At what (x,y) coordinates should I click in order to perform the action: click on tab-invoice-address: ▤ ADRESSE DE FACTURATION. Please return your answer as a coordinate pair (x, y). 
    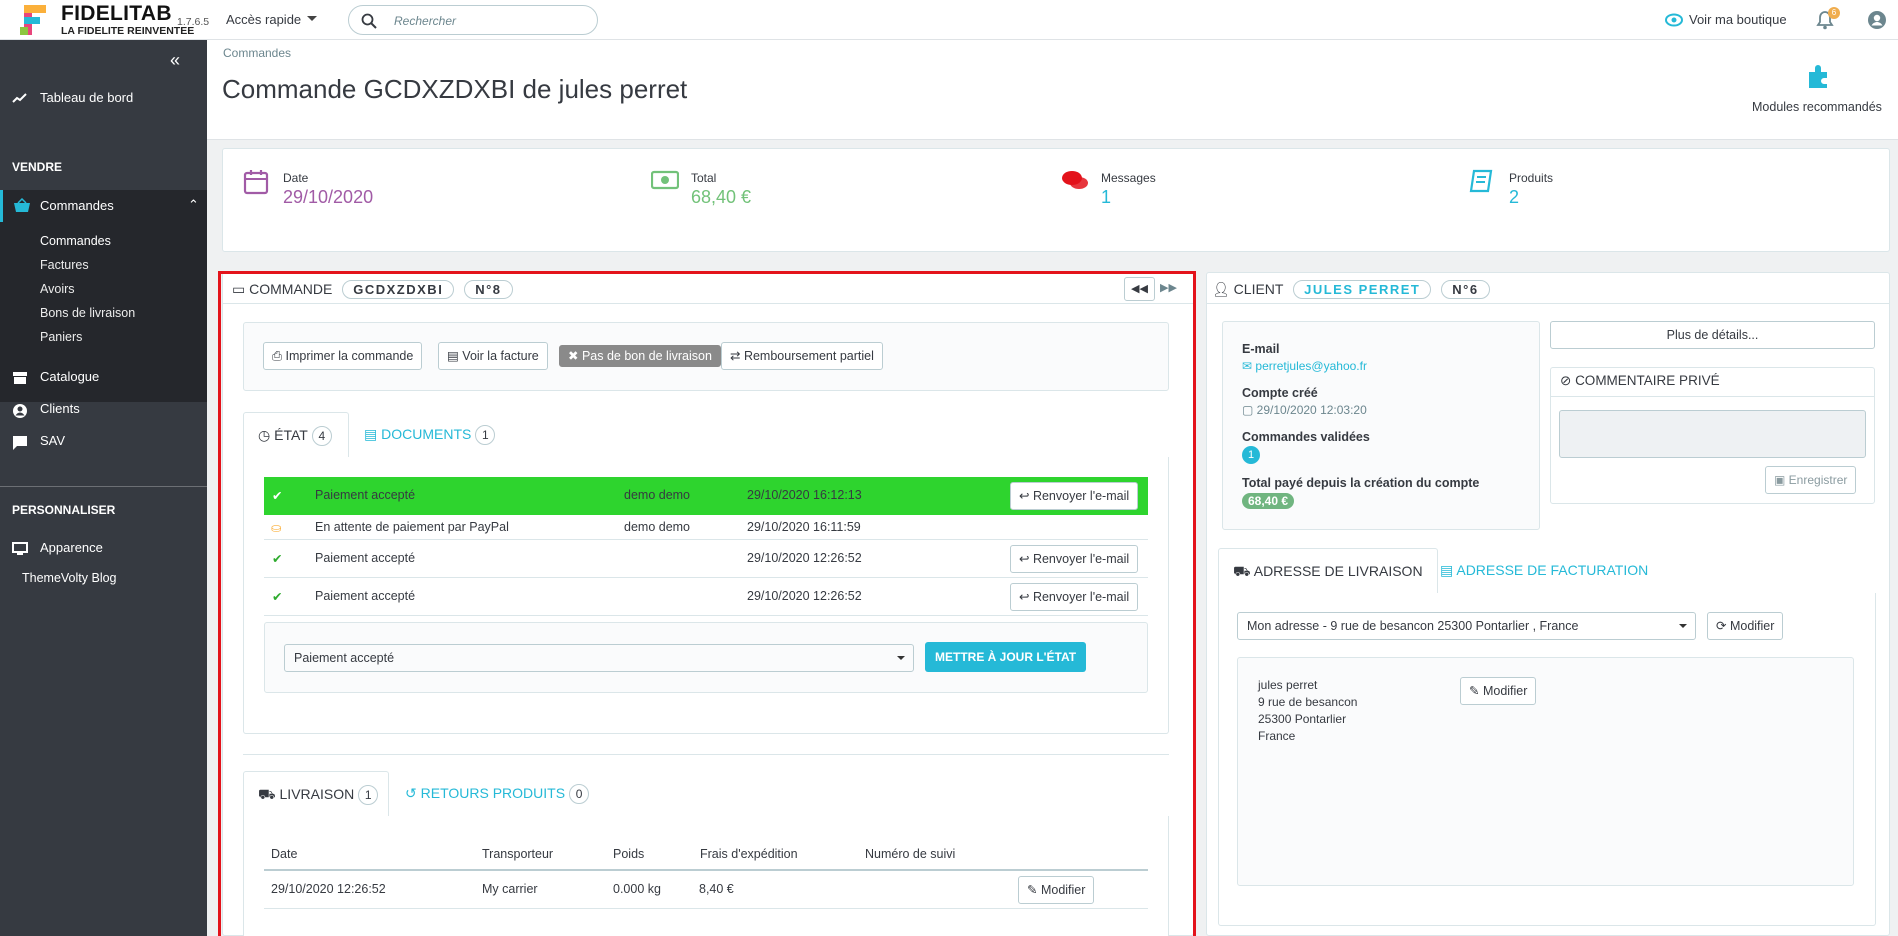
    Looking at the image, I should click on (1544, 571).